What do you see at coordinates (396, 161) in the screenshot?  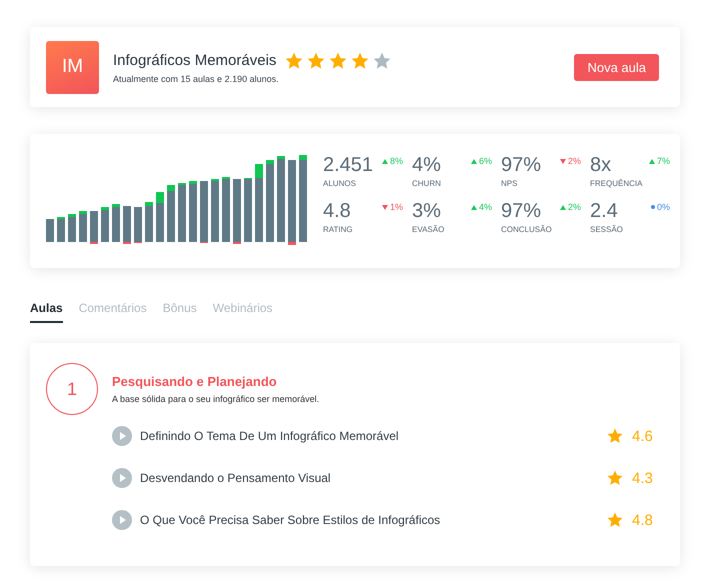 I see `metric-change: 8%` at bounding box center [396, 161].